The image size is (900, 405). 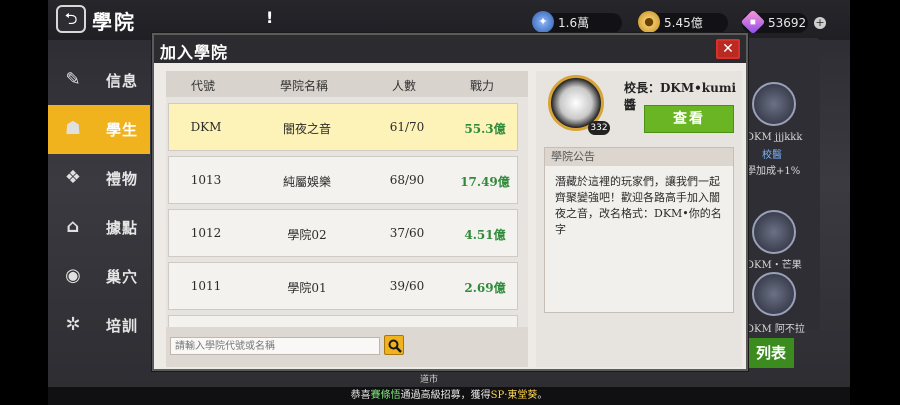 I want to click on member-role: 校醫, so click(x=772, y=155).